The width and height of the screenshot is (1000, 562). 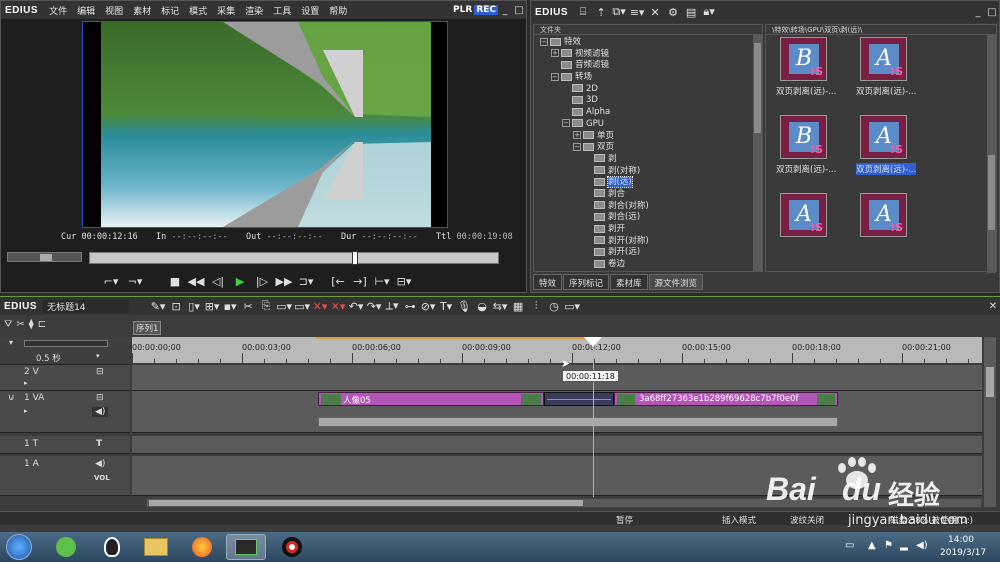 What do you see at coordinates (554, 306) in the screenshot?
I see `clock-icon: ◷` at bounding box center [554, 306].